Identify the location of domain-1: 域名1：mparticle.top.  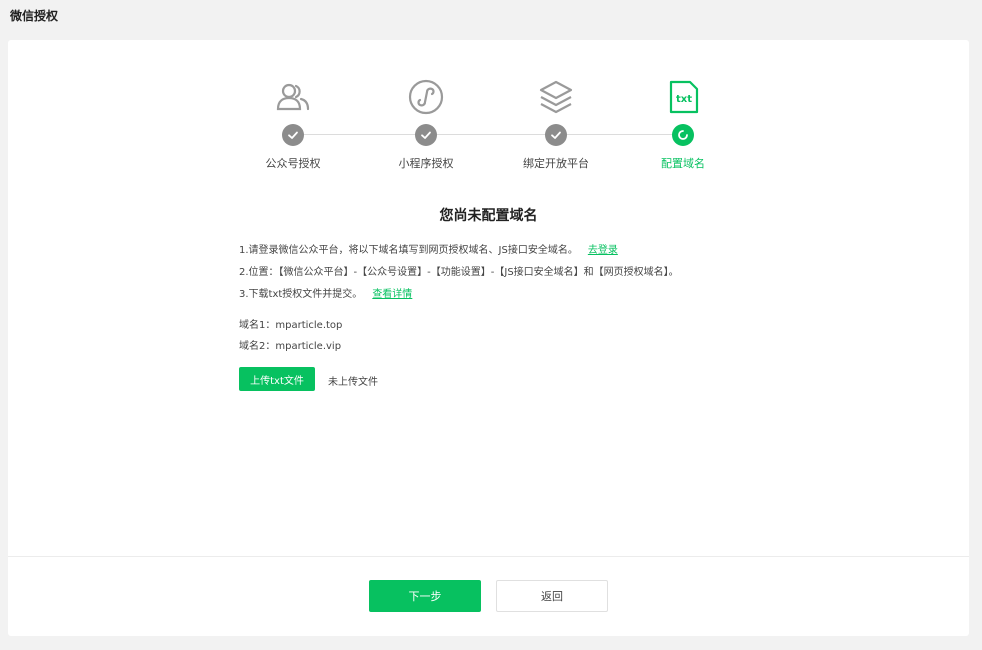
(291, 325).